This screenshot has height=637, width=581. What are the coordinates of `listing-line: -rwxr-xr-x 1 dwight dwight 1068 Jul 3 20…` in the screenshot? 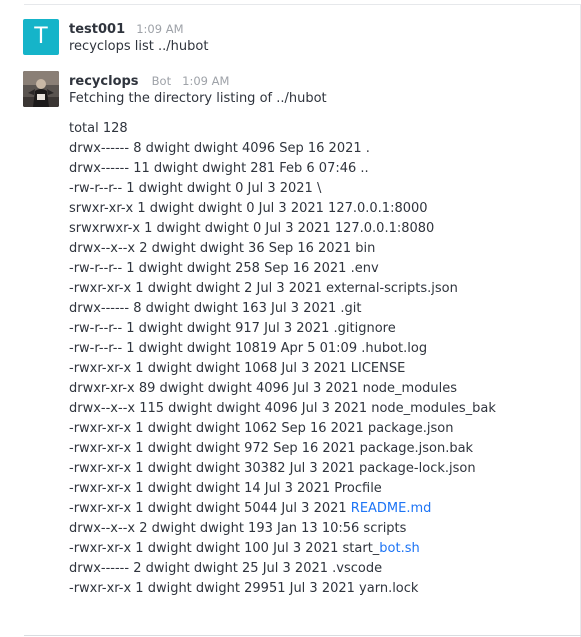 It's located at (237, 368).